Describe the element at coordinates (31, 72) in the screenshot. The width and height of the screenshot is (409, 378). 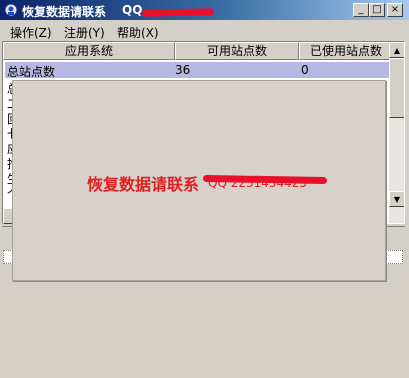
I see `cell-name: 总站点数` at that location.